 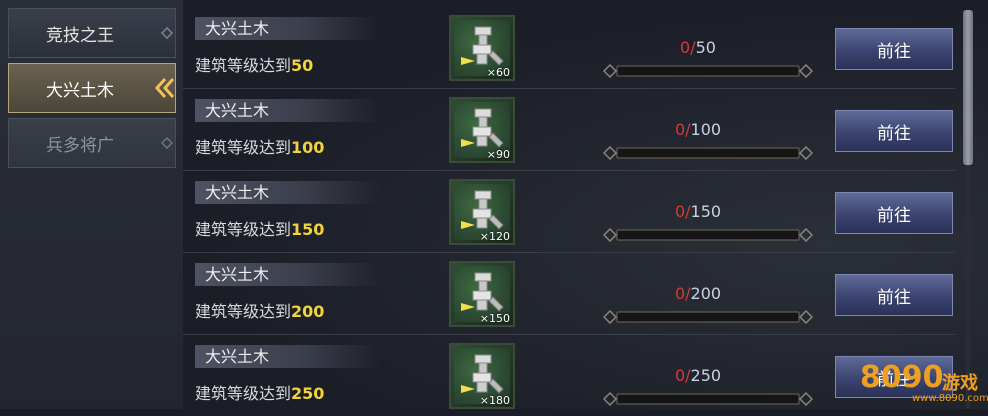 What do you see at coordinates (950, 398) in the screenshot?
I see `logo-url: www.8090.com` at bounding box center [950, 398].